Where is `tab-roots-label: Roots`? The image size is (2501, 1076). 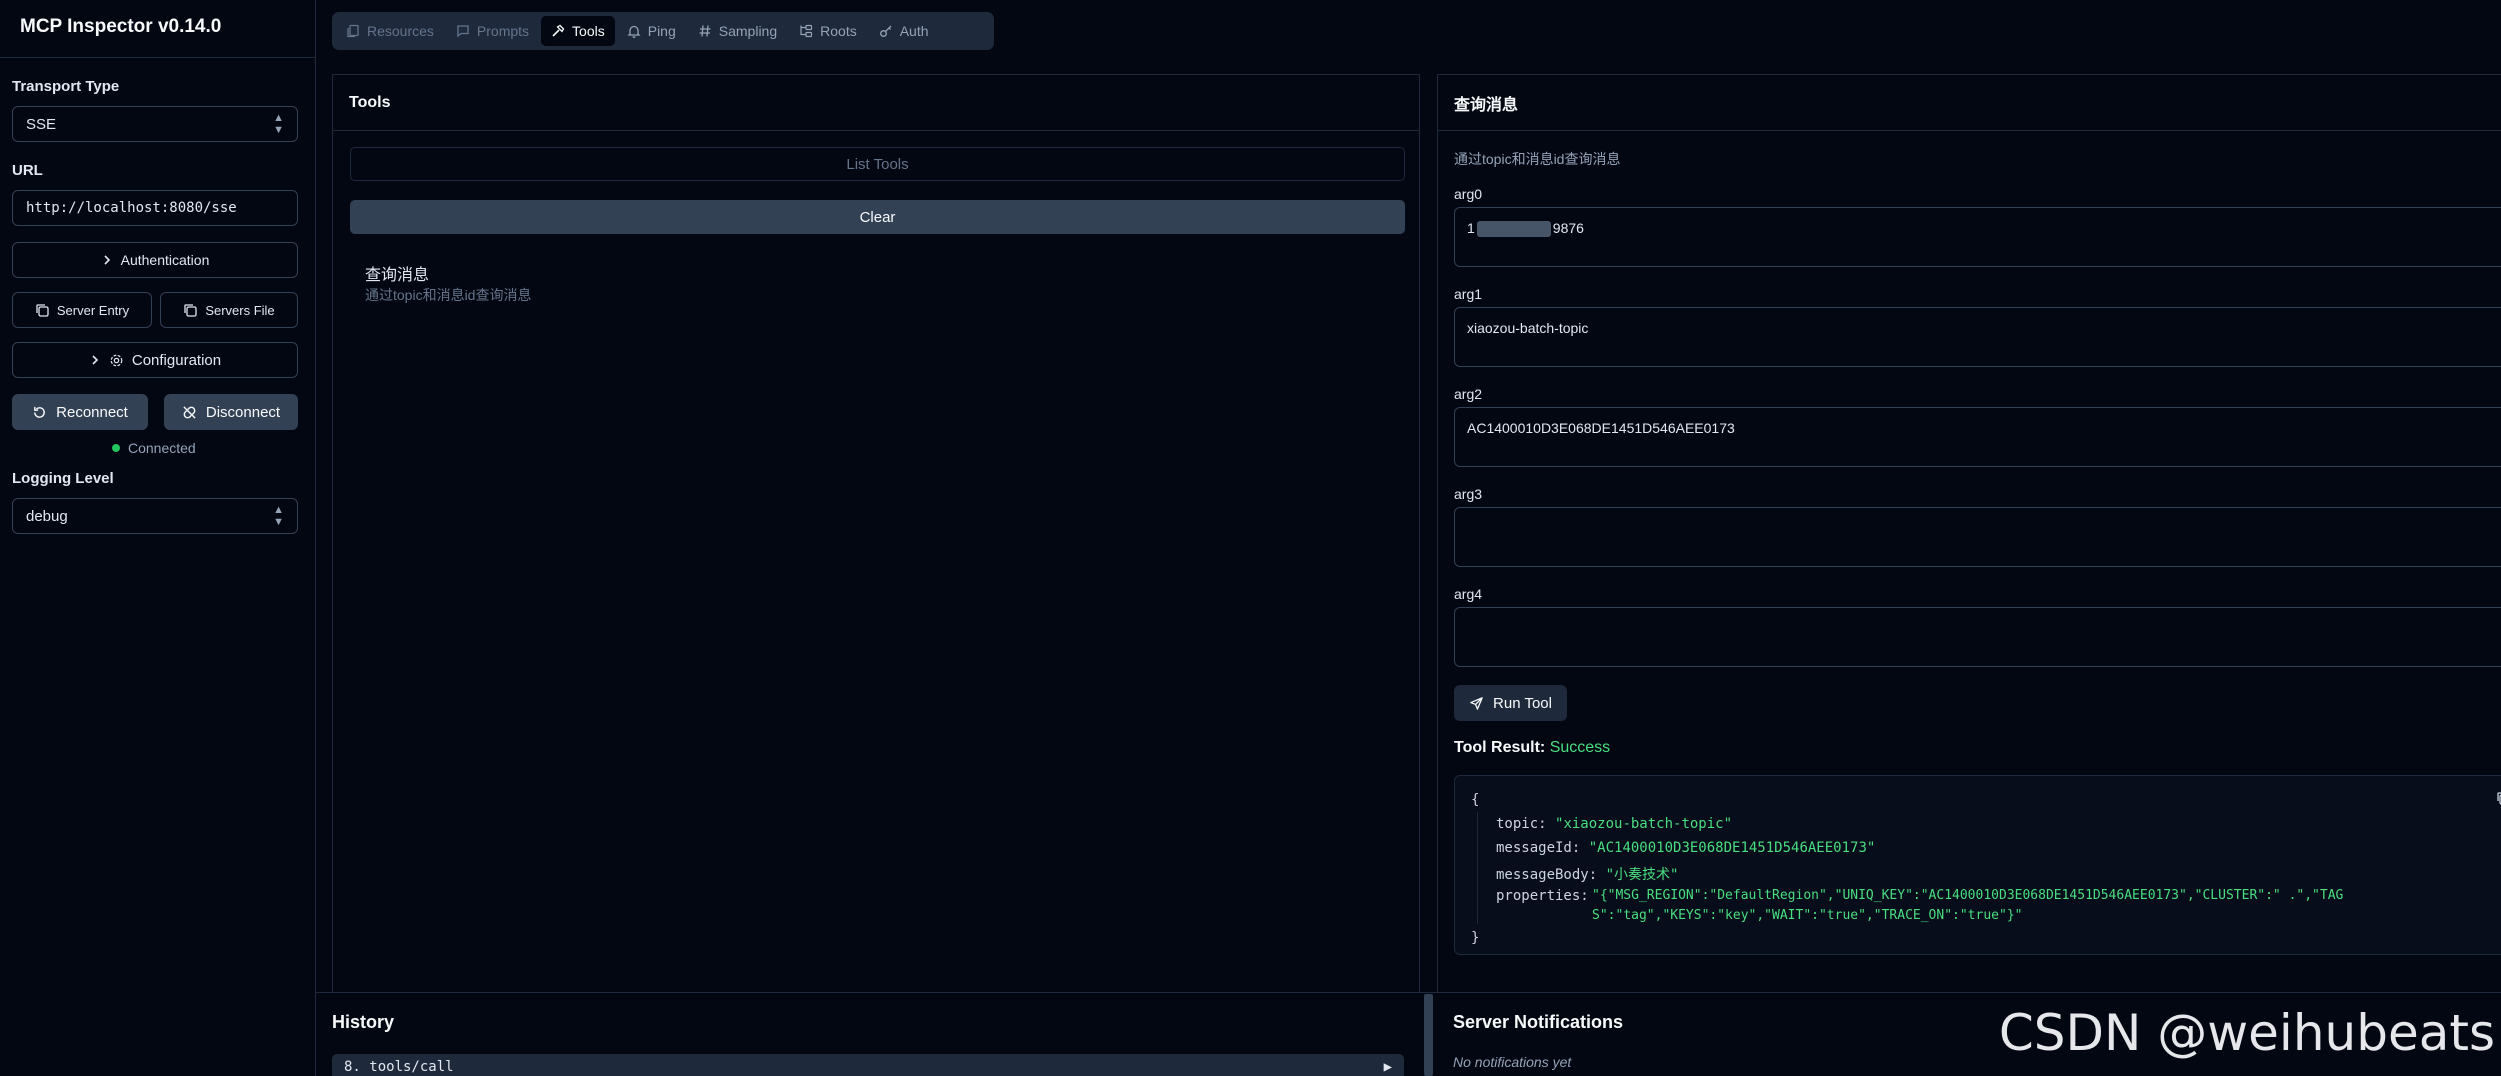 tab-roots-label: Roots is located at coordinates (838, 31).